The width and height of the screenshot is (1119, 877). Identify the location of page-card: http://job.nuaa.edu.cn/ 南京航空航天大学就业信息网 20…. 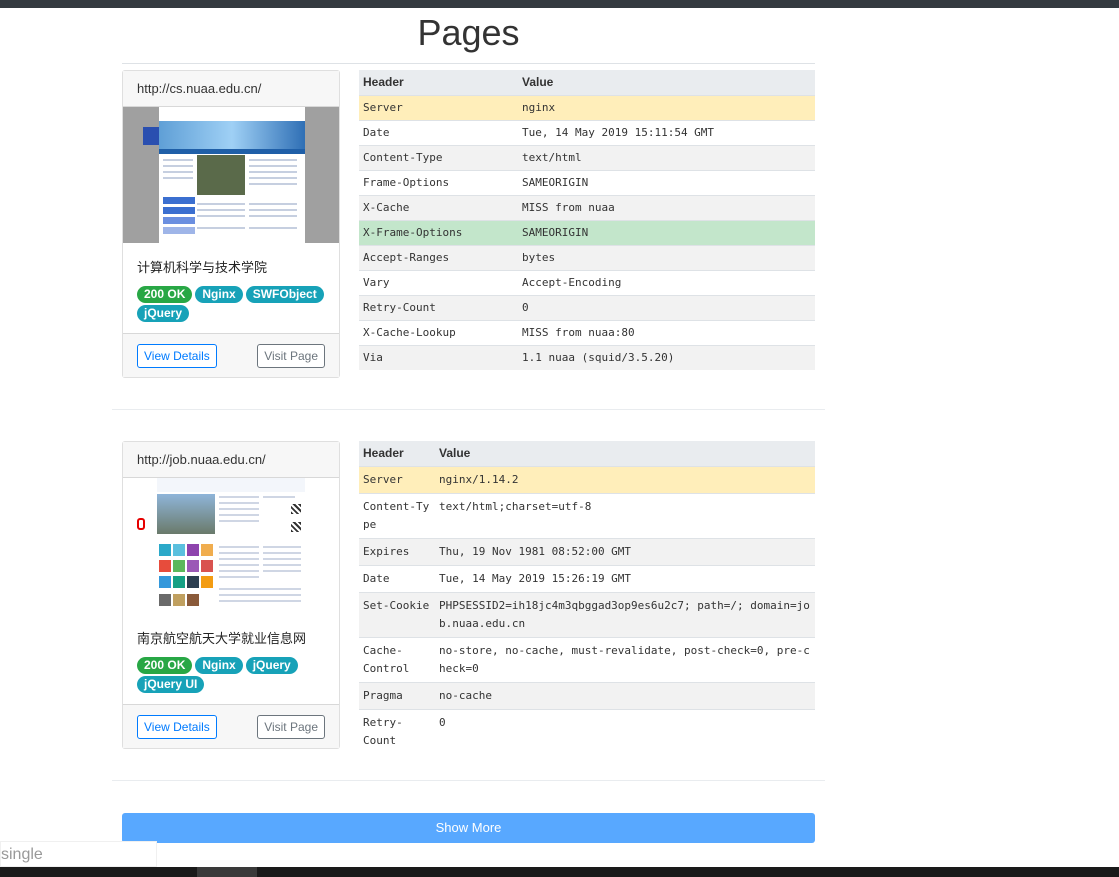
(231, 595).